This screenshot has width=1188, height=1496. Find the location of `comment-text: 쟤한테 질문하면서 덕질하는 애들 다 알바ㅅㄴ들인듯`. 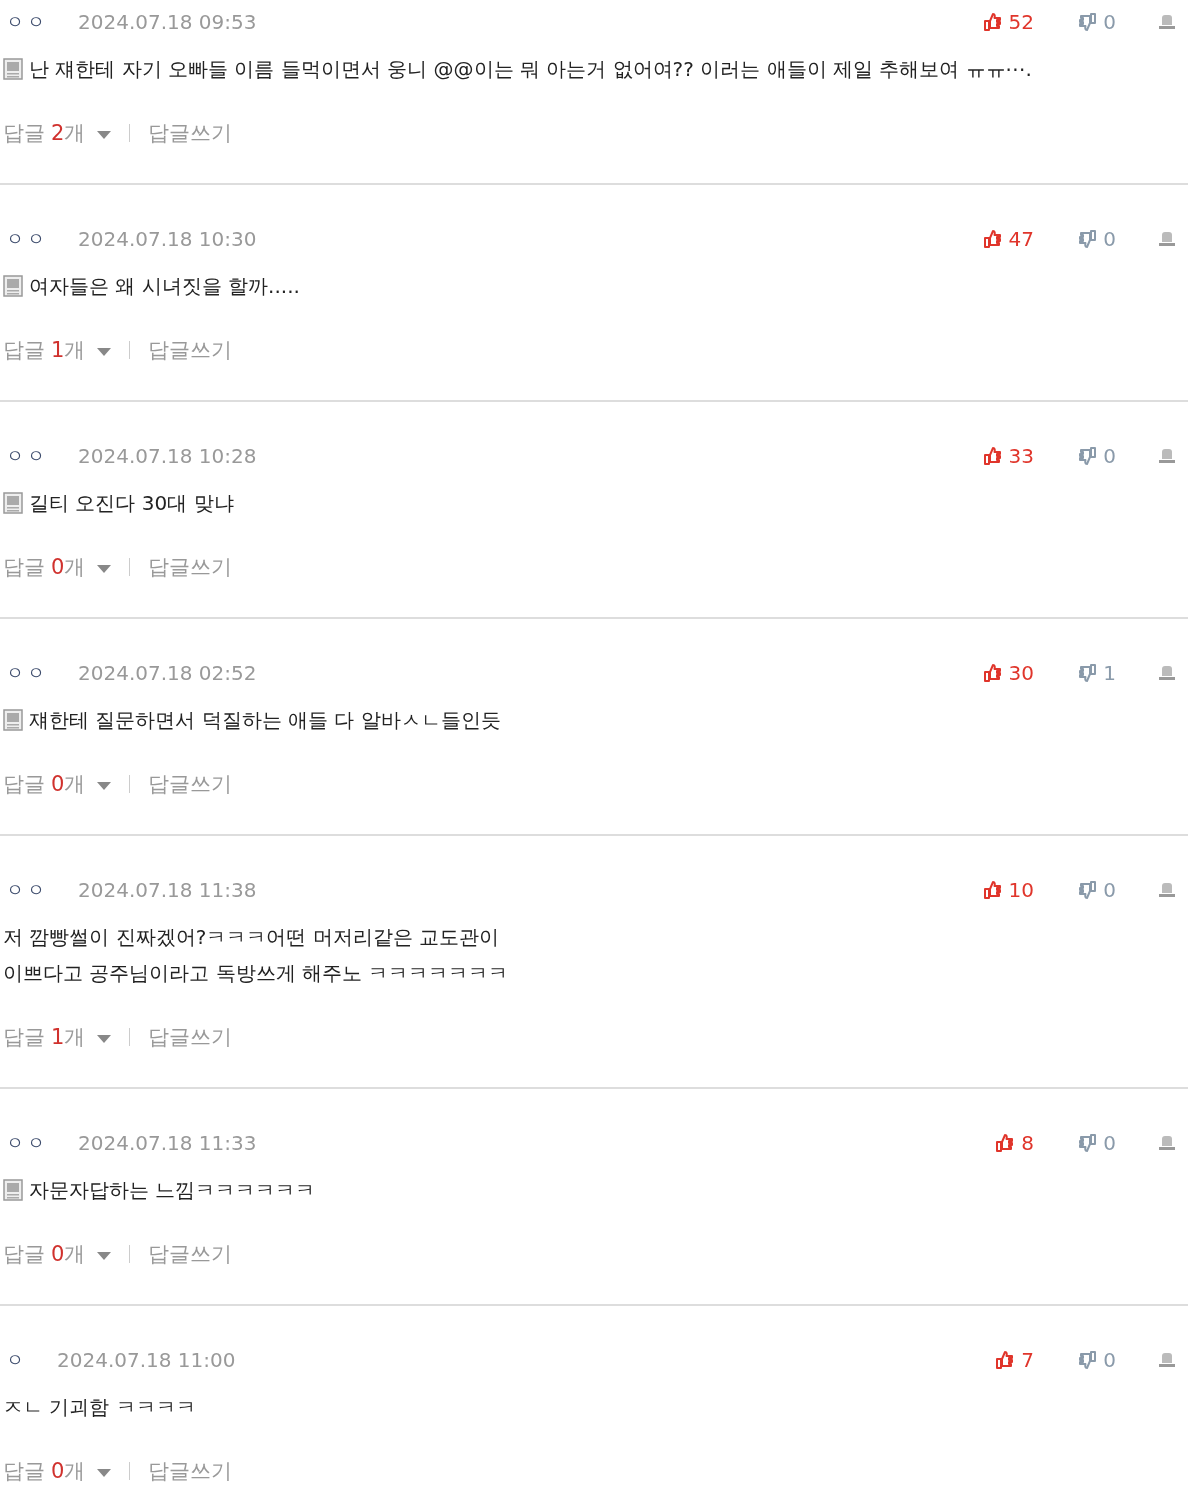

comment-text: 쟤한테 질문하면서 덕질하는 애들 다 알바ㅅㄴ들인듯 is located at coordinates (594, 720).